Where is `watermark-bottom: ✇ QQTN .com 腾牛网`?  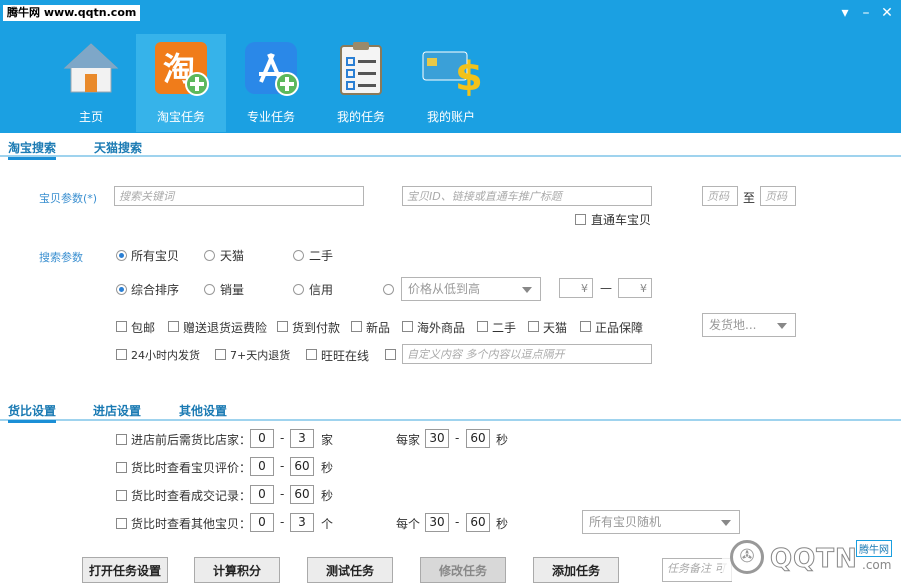
watermark-bottom: ✇ QQTN .com 腾牛网 is located at coordinates (811, 559).